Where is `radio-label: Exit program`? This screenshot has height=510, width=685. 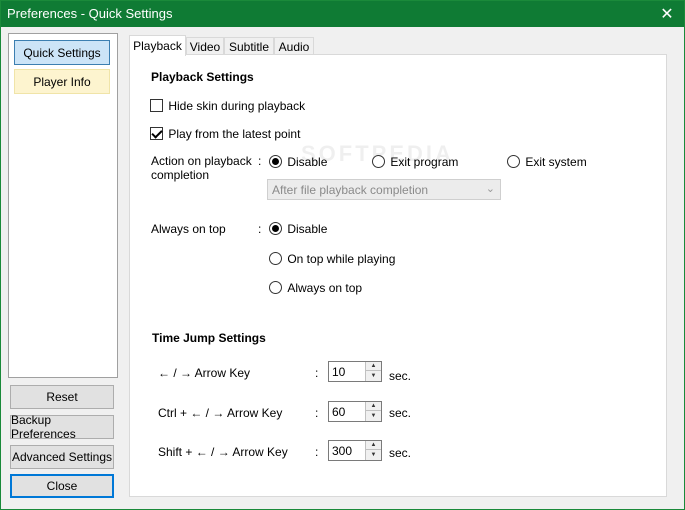 radio-label: Exit program is located at coordinates (424, 161).